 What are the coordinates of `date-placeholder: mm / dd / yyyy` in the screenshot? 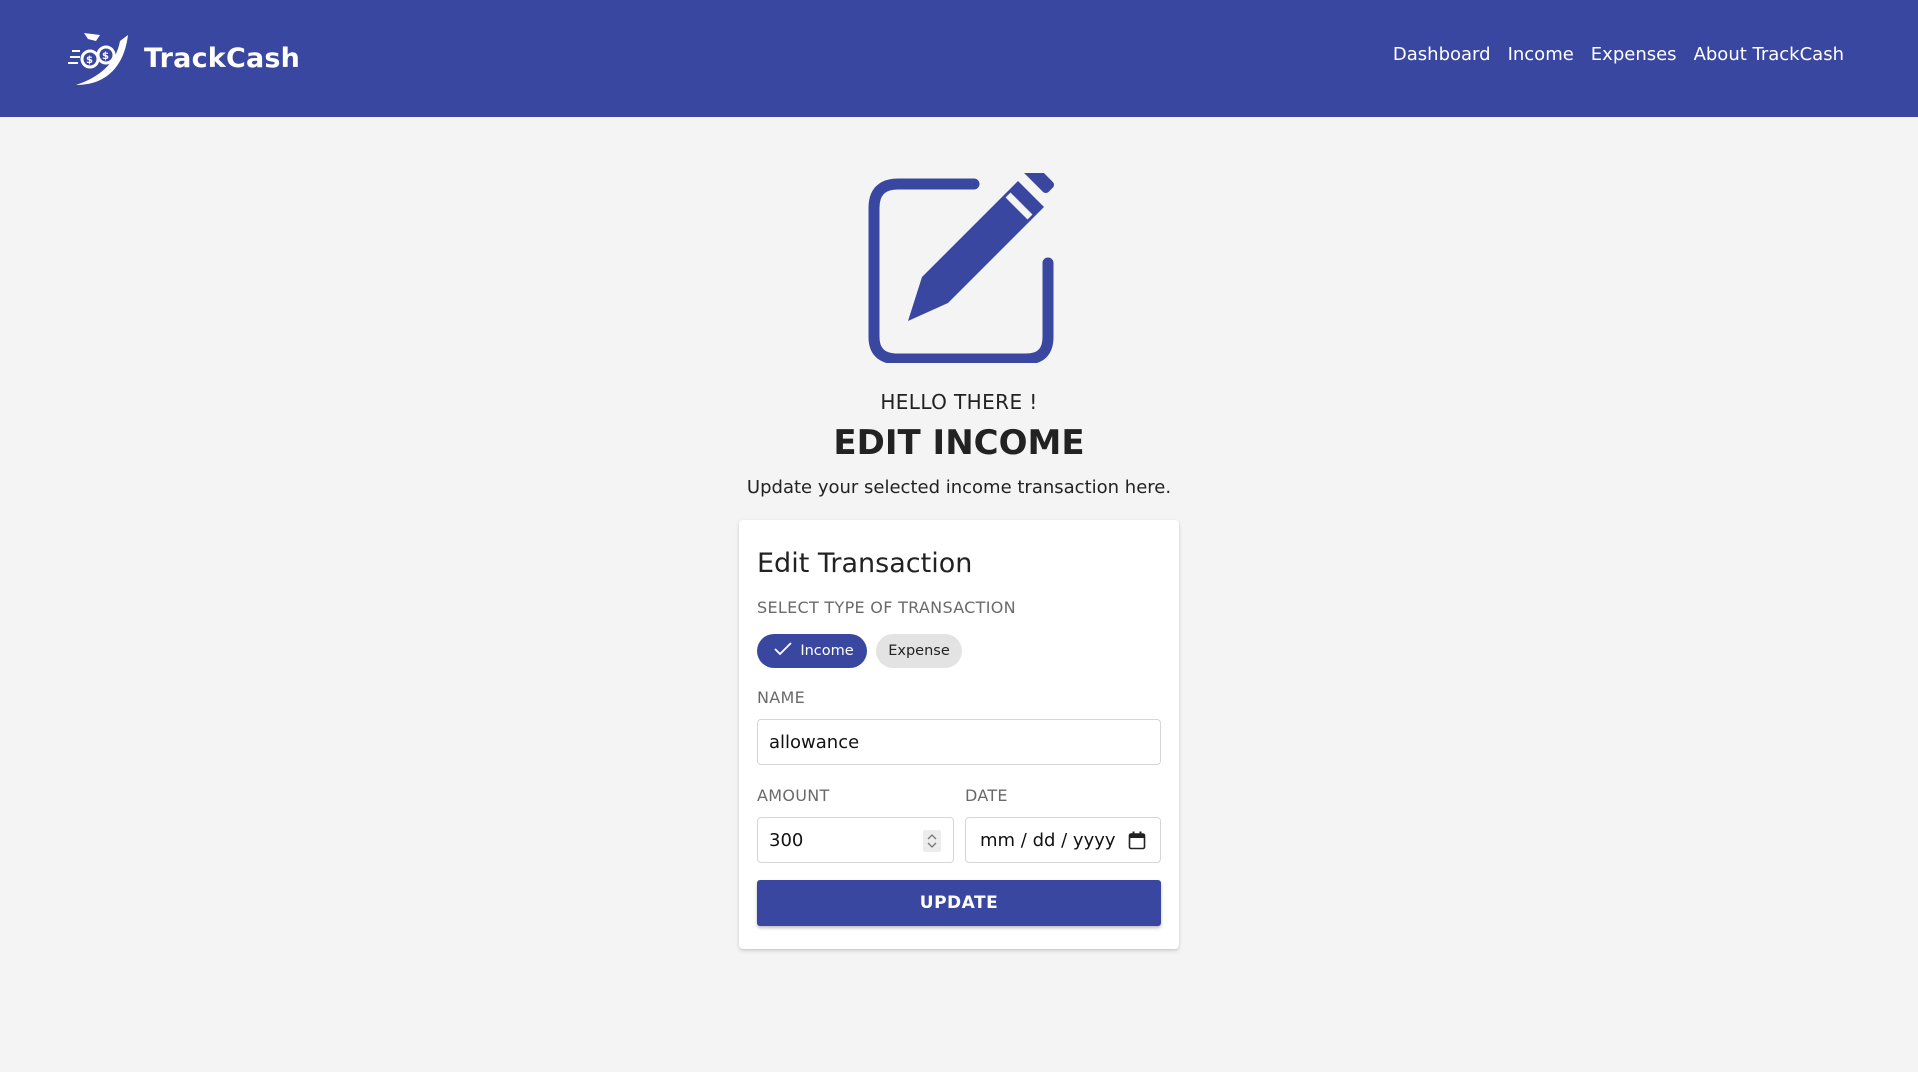 It's located at (1048, 840).